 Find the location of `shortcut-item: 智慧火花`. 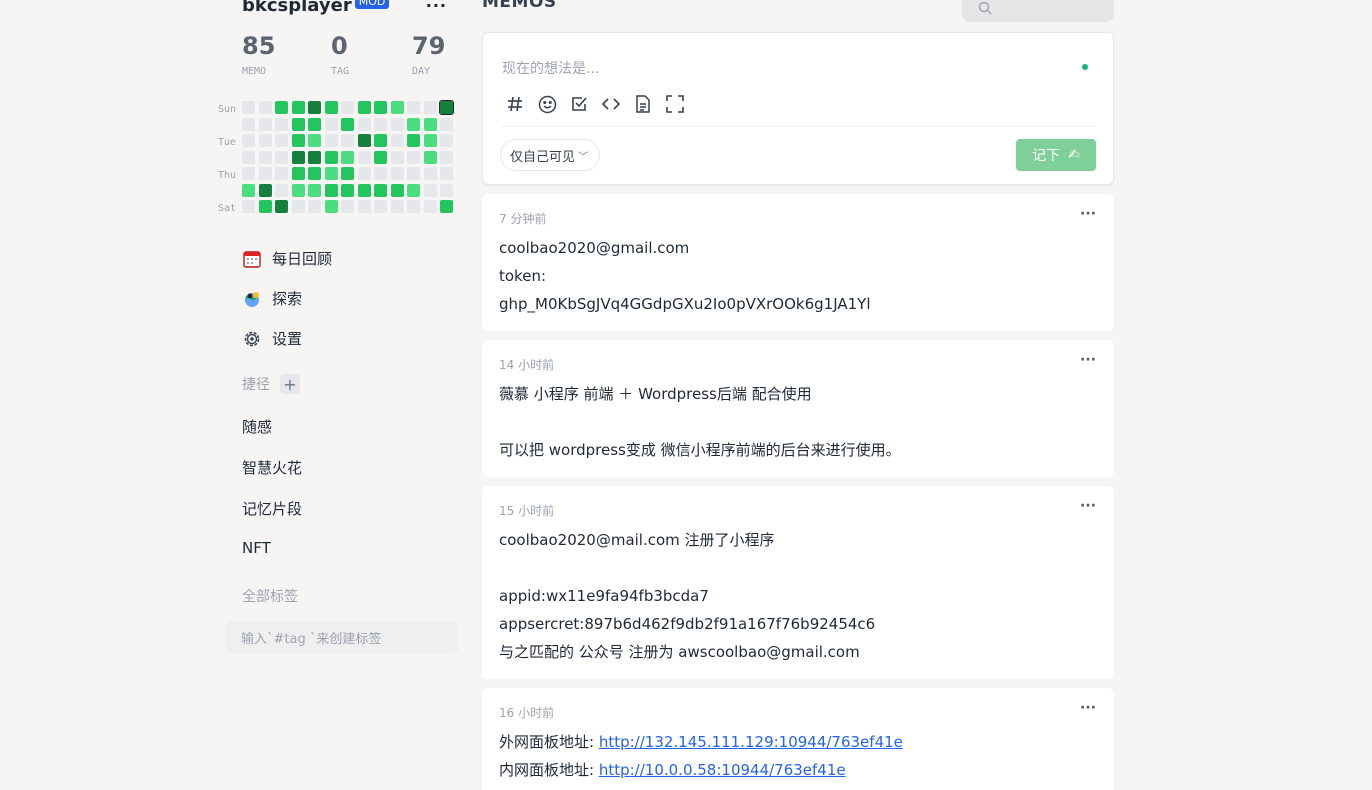

shortcut-item: 智慧火花 is located at coordinates (272, 467).